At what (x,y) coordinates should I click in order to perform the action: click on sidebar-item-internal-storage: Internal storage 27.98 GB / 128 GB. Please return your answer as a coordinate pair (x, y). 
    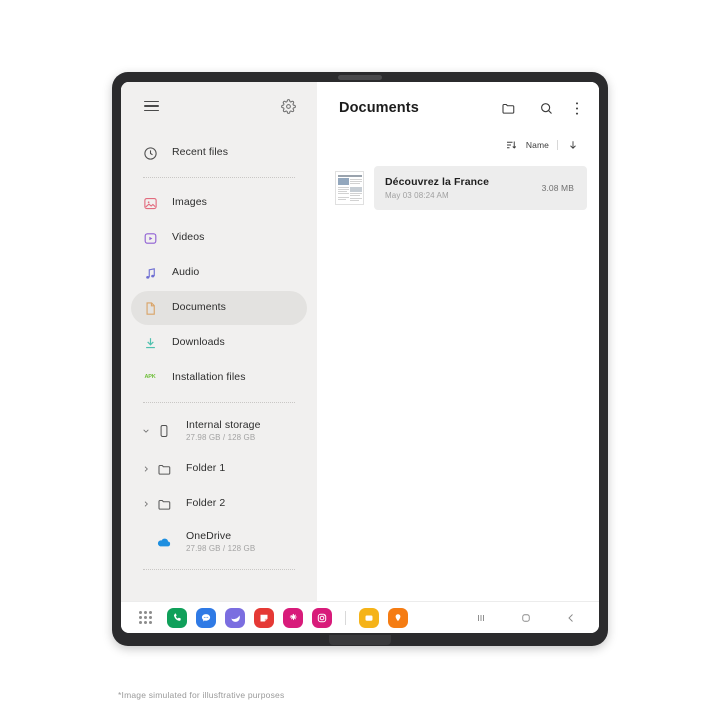
    Looking at the image, I should click on (219, 431).